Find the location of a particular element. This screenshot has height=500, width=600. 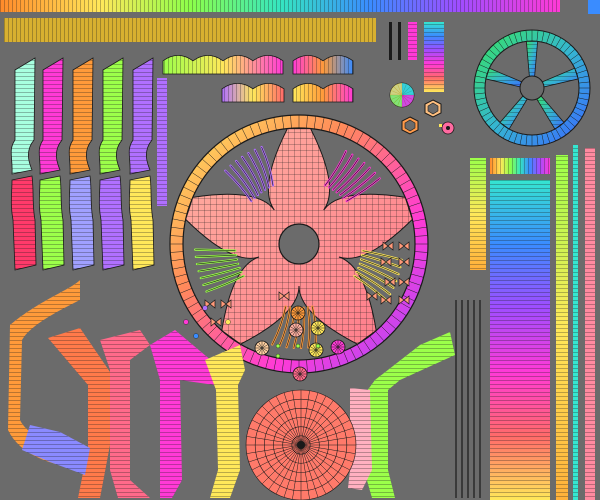

thin-vertical-strip is located at coordinates (162, 142).